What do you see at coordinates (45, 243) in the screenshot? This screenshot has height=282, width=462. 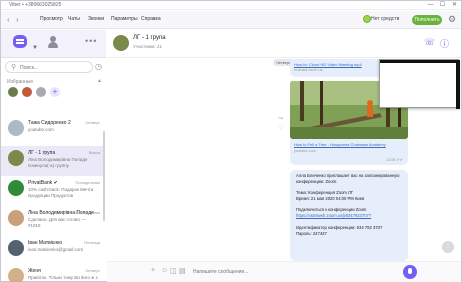 I see `chat-name: Іван Матвієнко` at bounding box center [45, 243].